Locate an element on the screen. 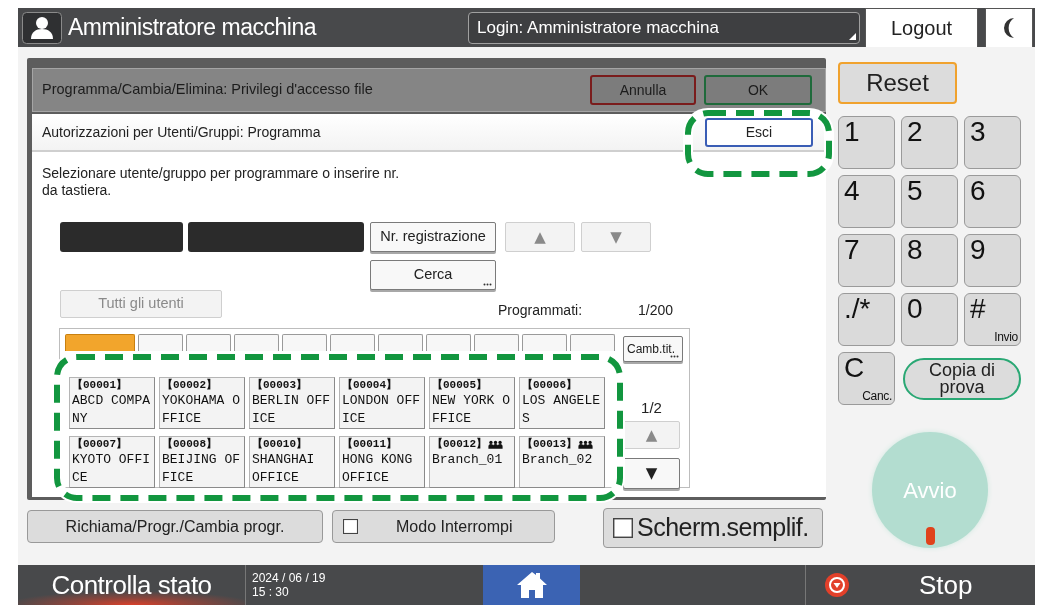 The height and width of the screenshot is (613, 1044). indicator-light-icon is located at coordinates (930, 536).